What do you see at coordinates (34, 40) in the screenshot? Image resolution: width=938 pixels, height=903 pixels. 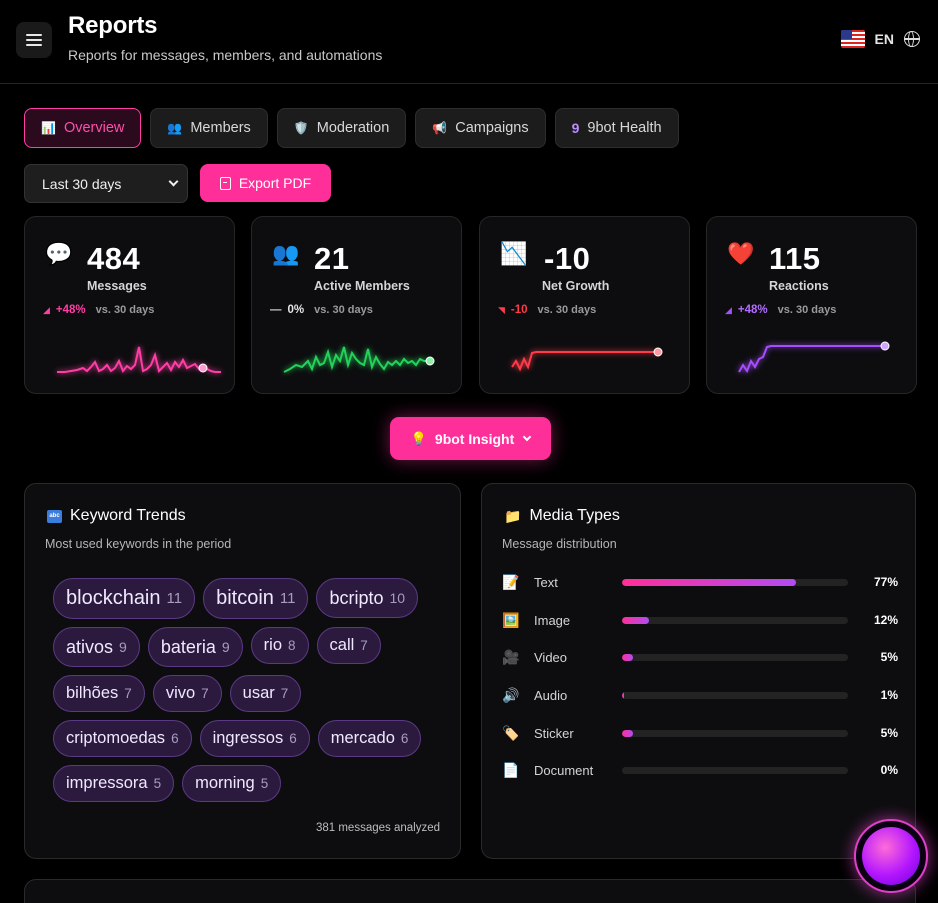 I see `menu-button` at bounding box center [34, 40].